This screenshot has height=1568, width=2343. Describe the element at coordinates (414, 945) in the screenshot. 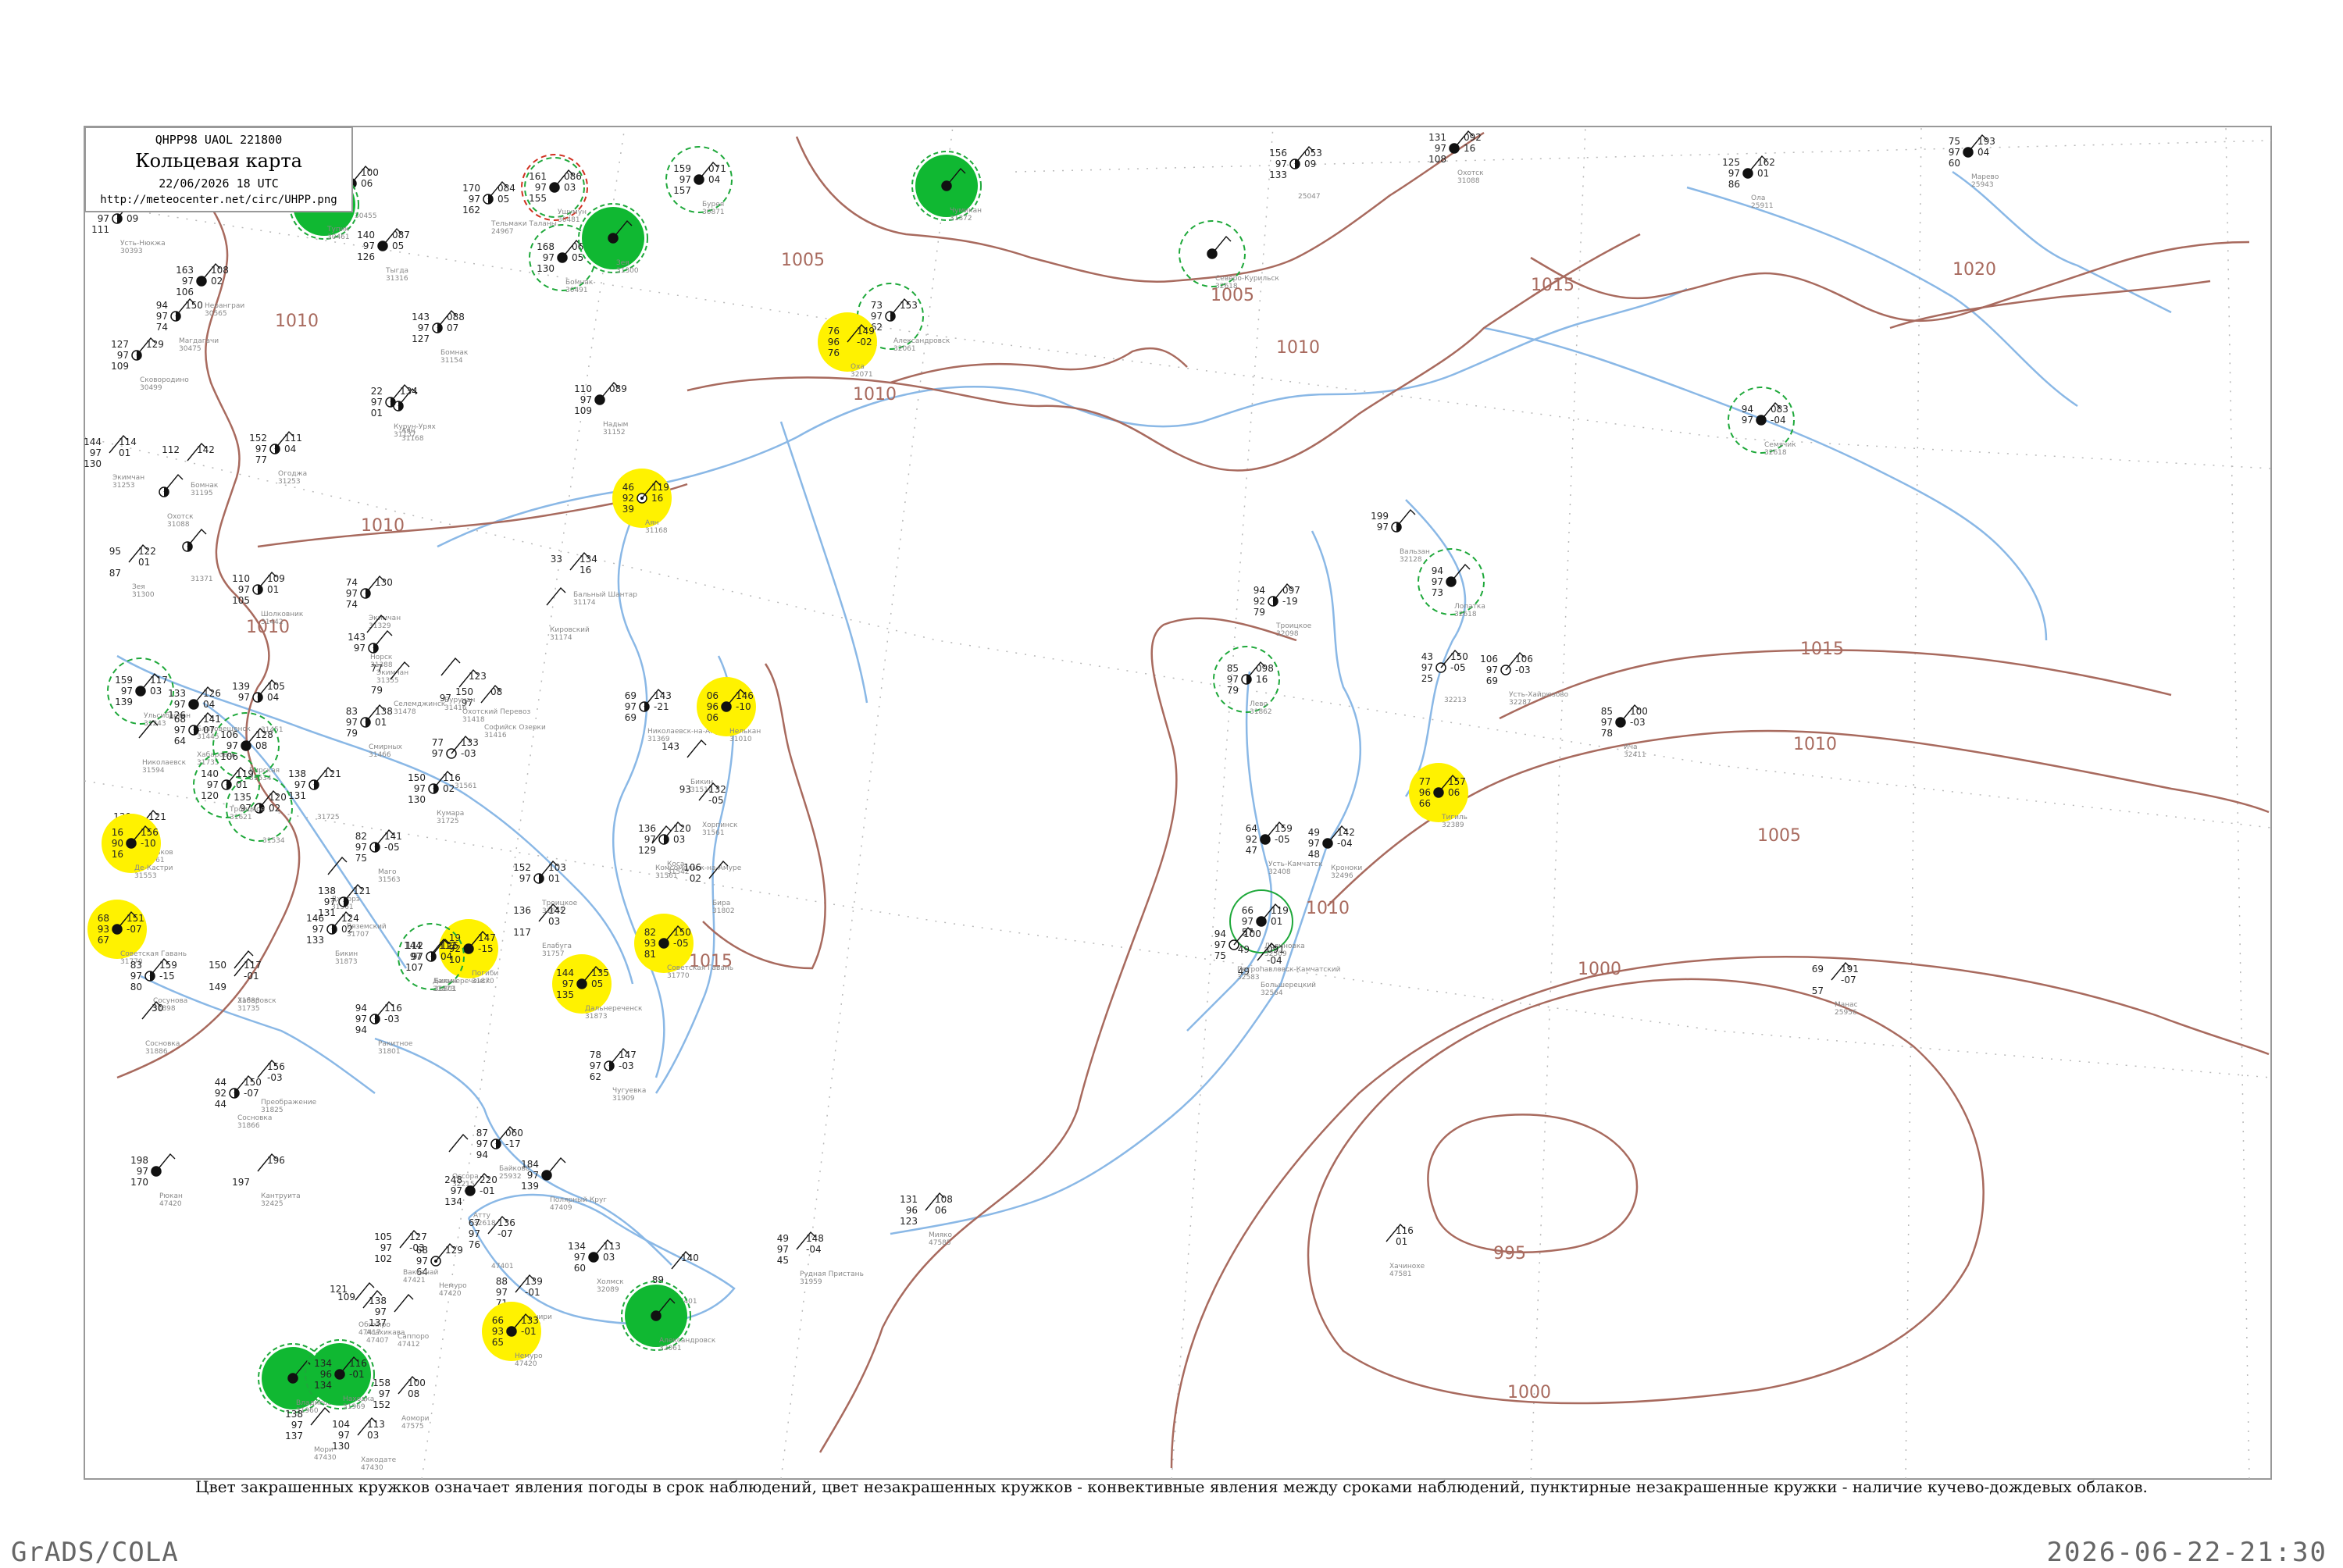

I see `temperature: 112` at that location.